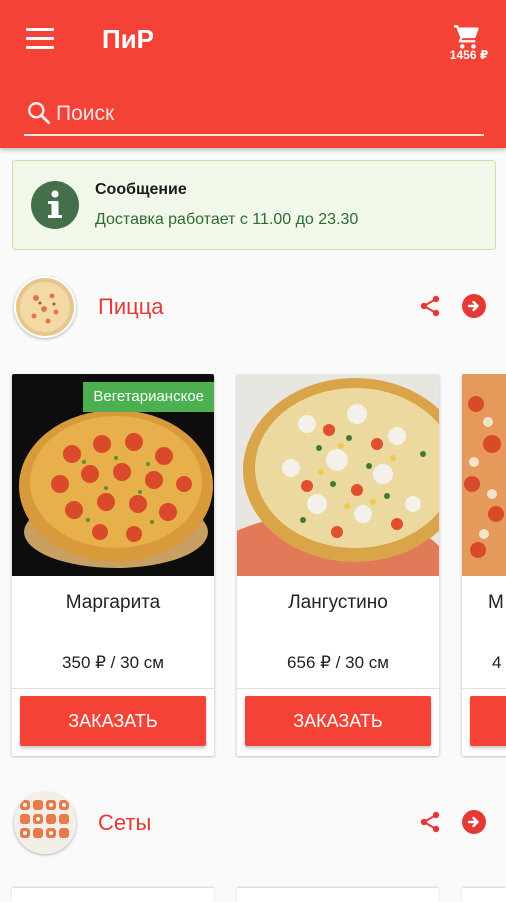 This screenshot has height=902, width=506. Describe the element at coordinates (55, 205) in the screenshot. I see `info-icon` at that location.